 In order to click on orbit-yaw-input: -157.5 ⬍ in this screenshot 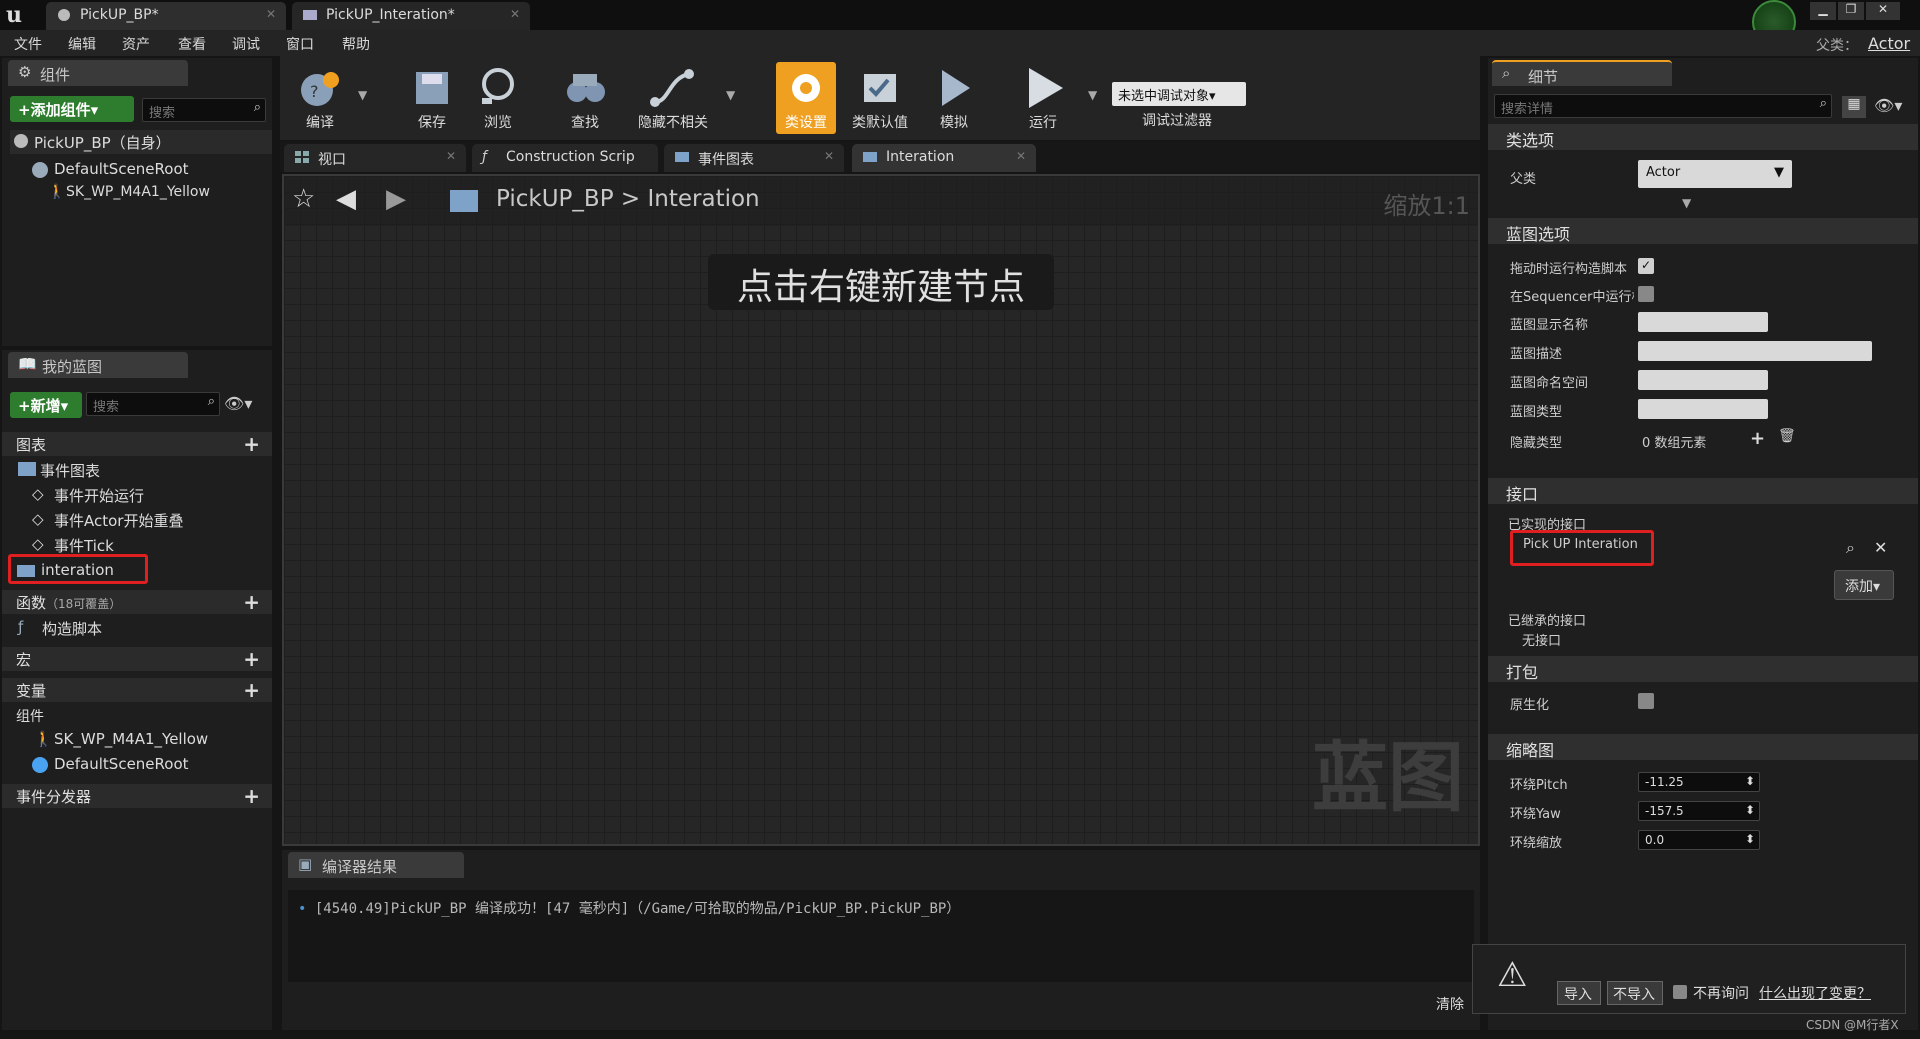, I will do `click(1699, 811)`.